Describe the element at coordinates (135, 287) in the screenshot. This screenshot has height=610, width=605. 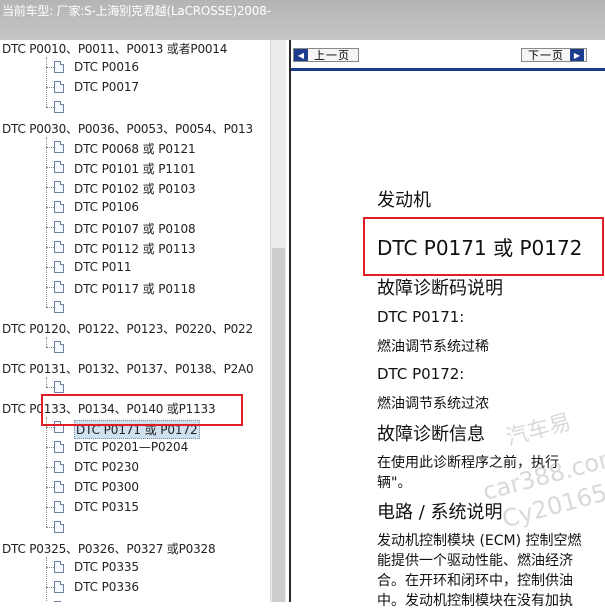
I see `tree-leaf-item: DTC P0117 或 P0118` at that location.